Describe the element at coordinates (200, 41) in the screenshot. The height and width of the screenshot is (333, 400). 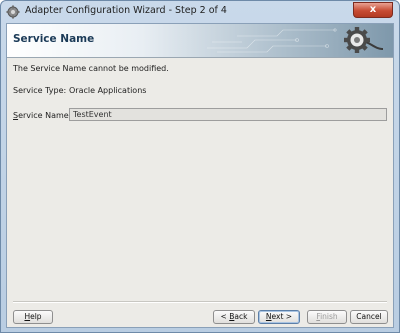
I see `step-banner: Service Name` at that location.